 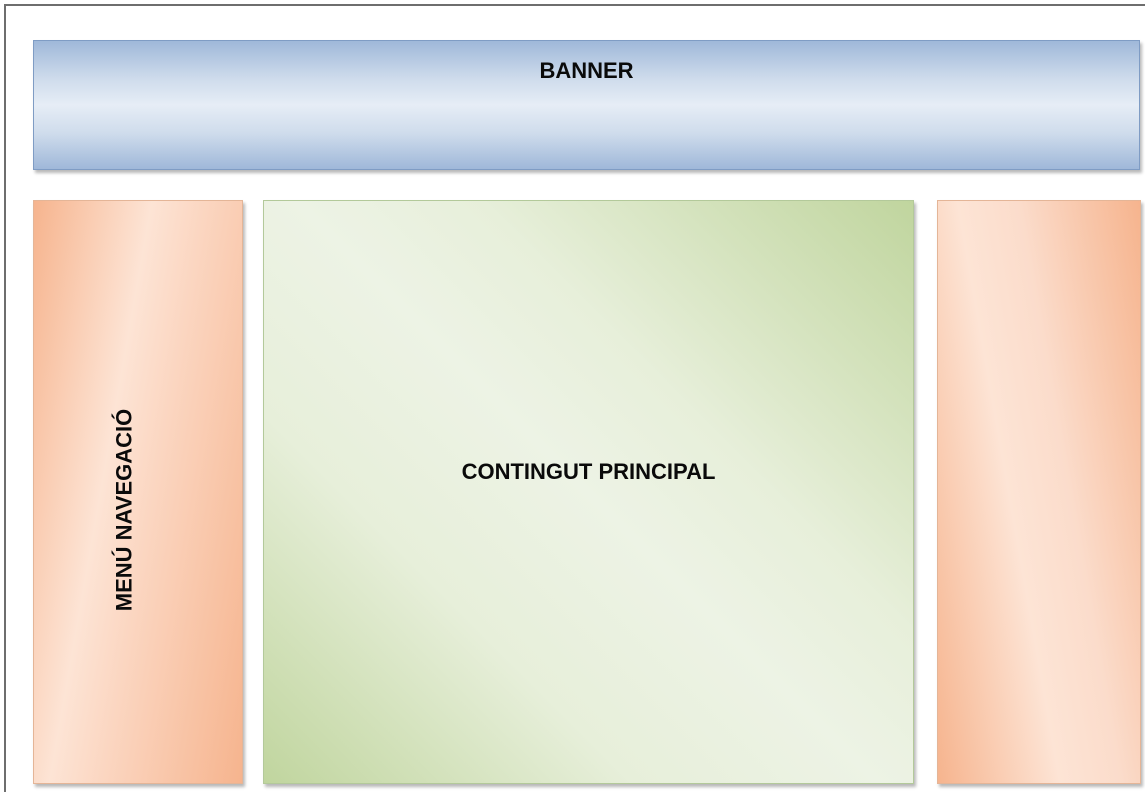 What do you see at coordinates (1039, 492) in the screenshot?
I see `right-sidebar-block` at bounding box center [1039, 492].